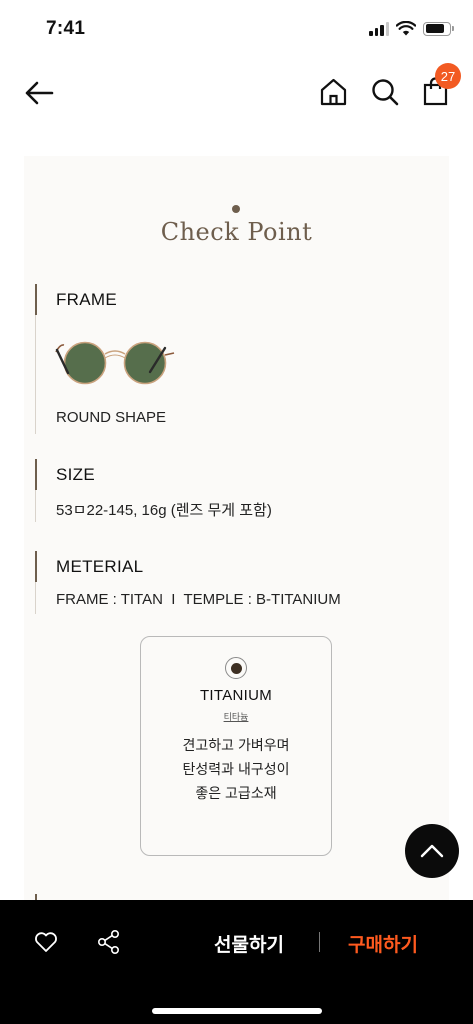  Describe the element at coordinates (198, 599) in the screenshot. I see `material-value: FRAME : TITAN I TEMPLE : B-TITANIUM` at that location.